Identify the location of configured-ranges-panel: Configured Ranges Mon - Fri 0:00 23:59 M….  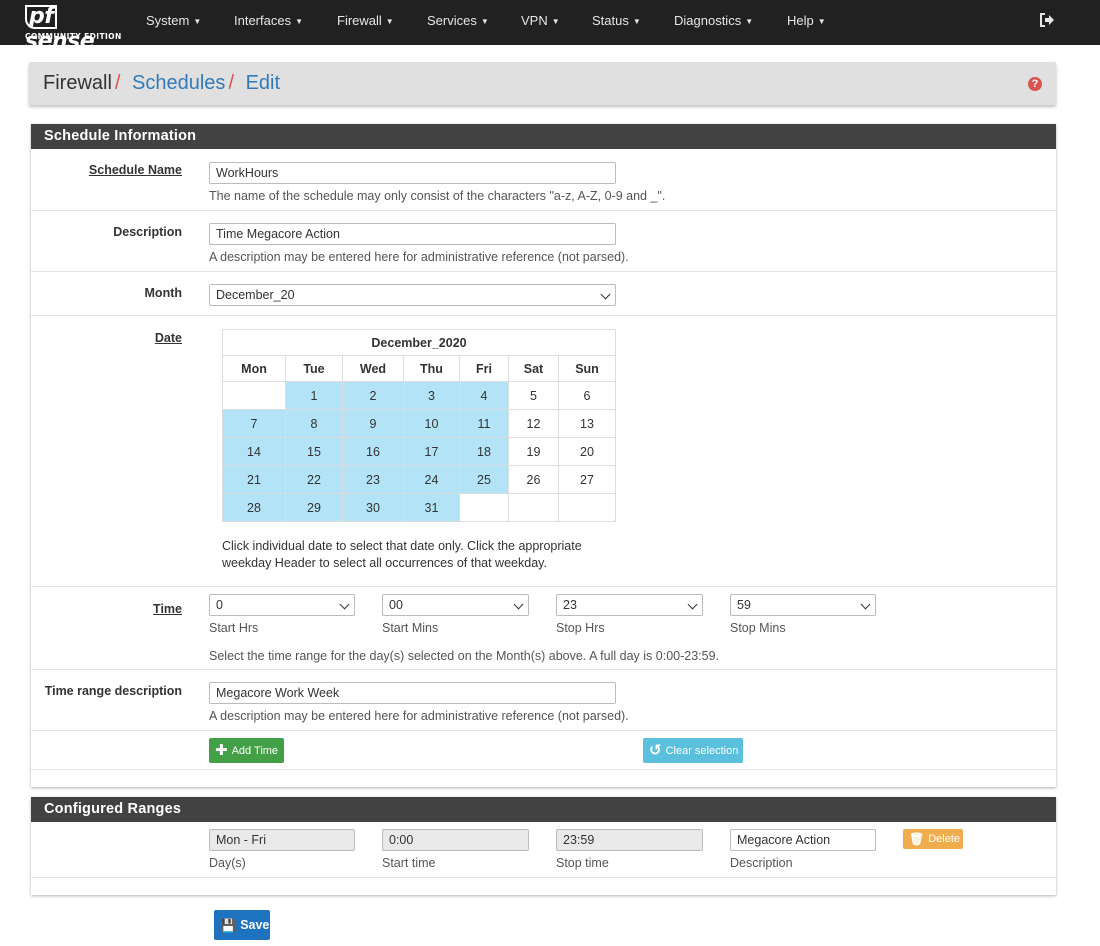
(543, 846).